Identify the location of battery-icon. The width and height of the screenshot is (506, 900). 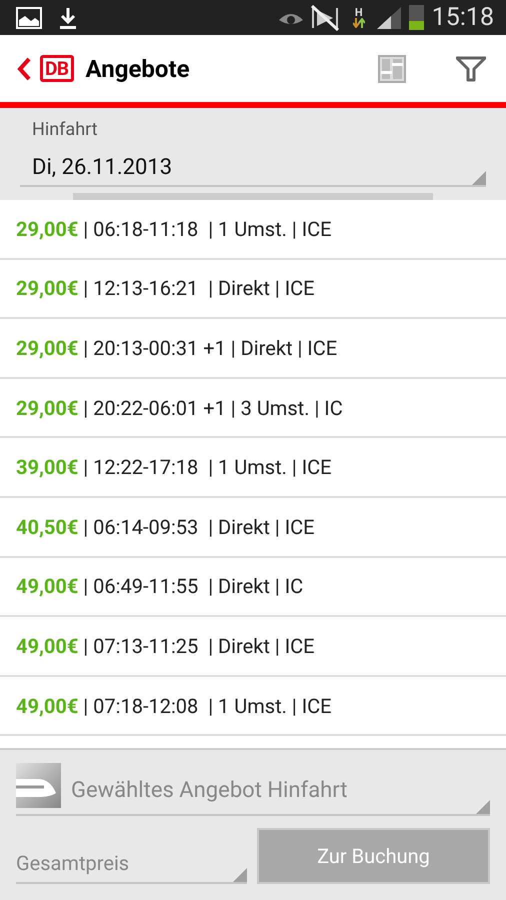
(416, 17).